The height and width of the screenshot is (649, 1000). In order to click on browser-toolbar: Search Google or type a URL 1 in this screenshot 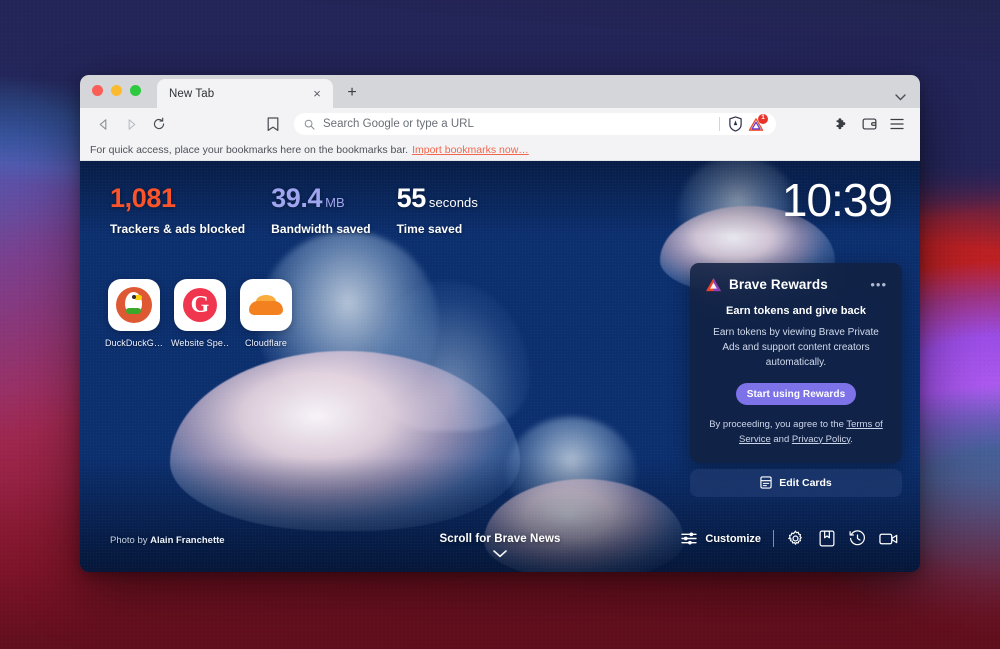, I will do `click(500, 124)`.